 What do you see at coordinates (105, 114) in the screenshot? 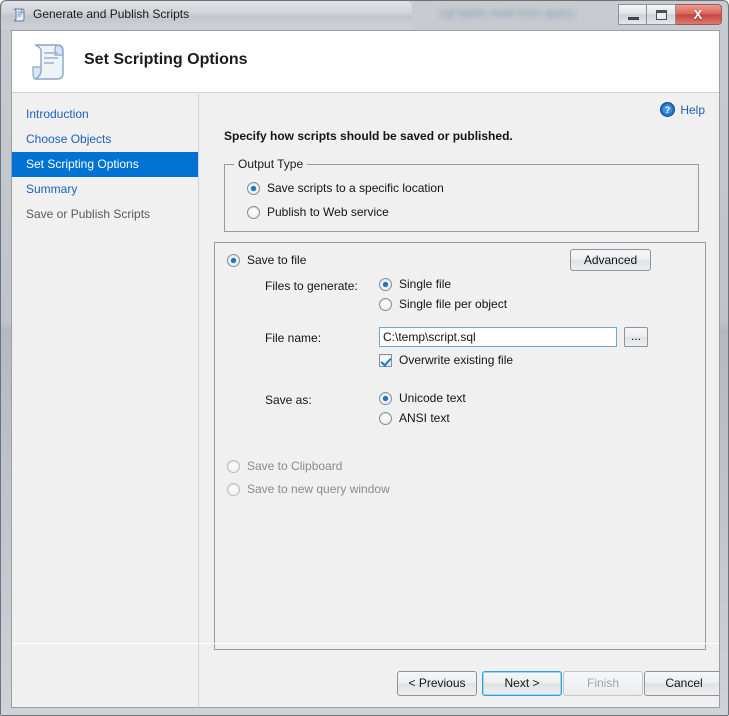
I see `sidebar-item-introduction: Introduction` at bounding box center [105, 114].